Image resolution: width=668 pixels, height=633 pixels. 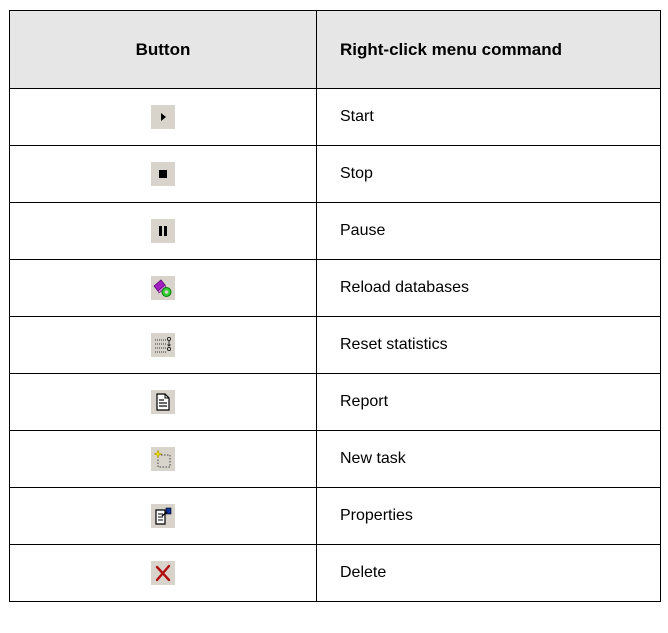 What do you see at coordinates (488, 231) in the screenshot?
I see `command-label: Pause` at bounding box center [488, 231].